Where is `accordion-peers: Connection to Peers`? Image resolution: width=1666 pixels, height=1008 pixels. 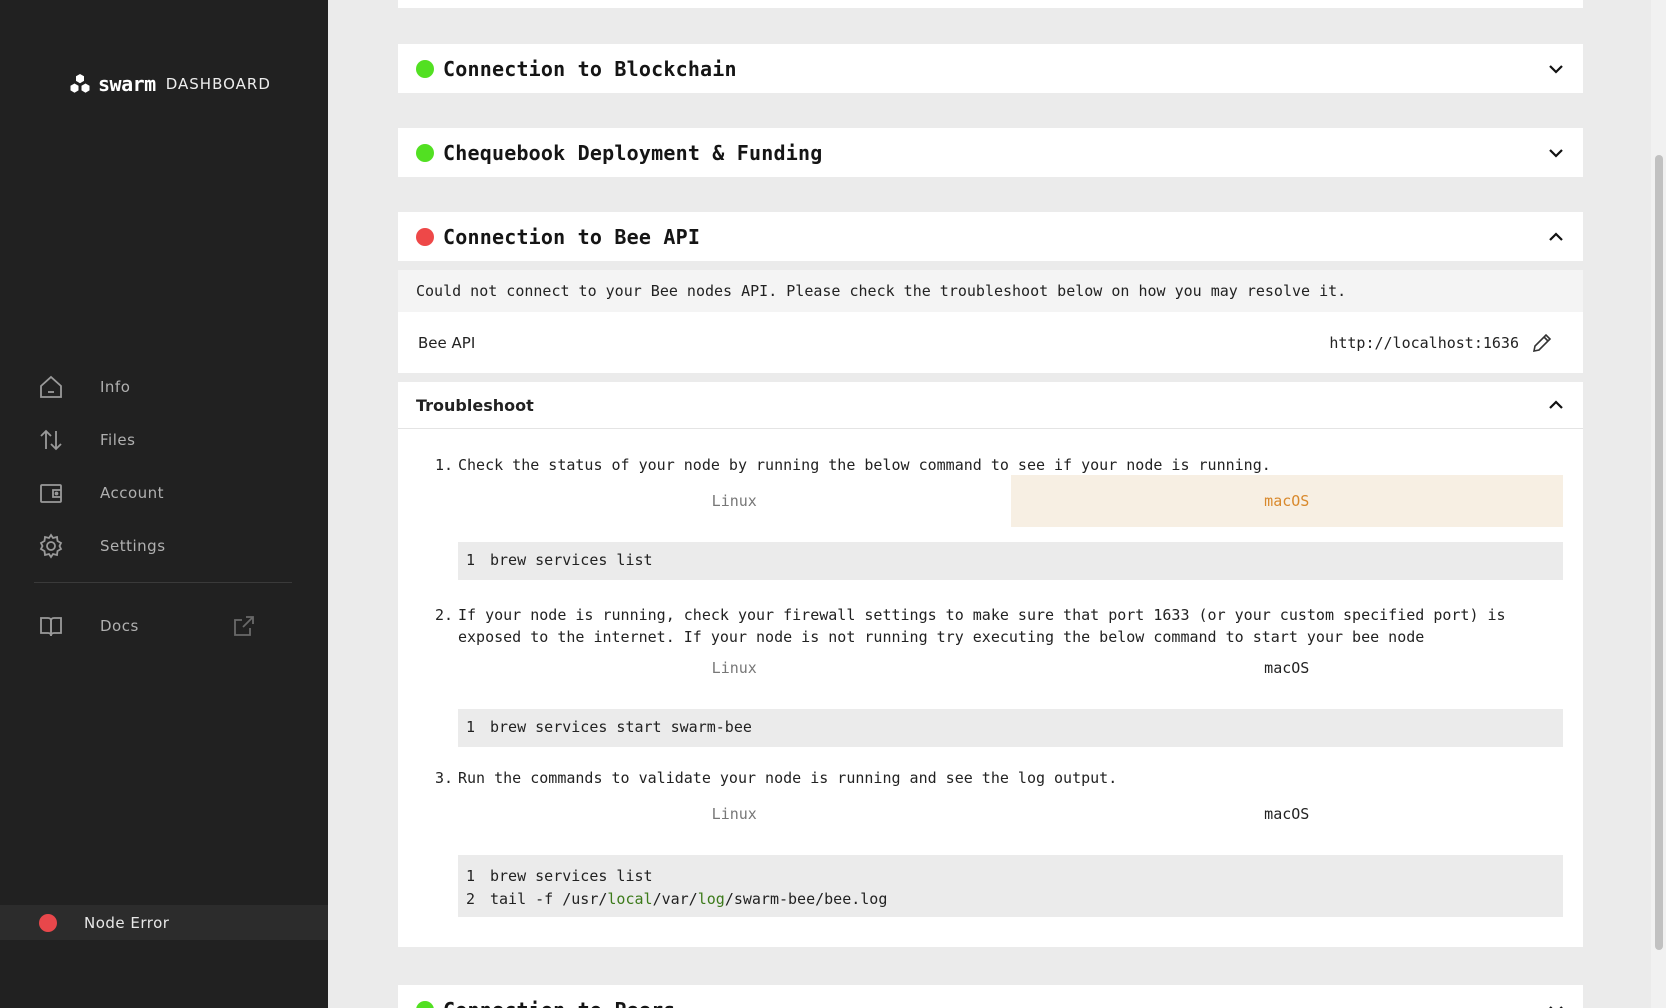
accordion-peers: Connection to Peers is located at coordinates (990, 996).